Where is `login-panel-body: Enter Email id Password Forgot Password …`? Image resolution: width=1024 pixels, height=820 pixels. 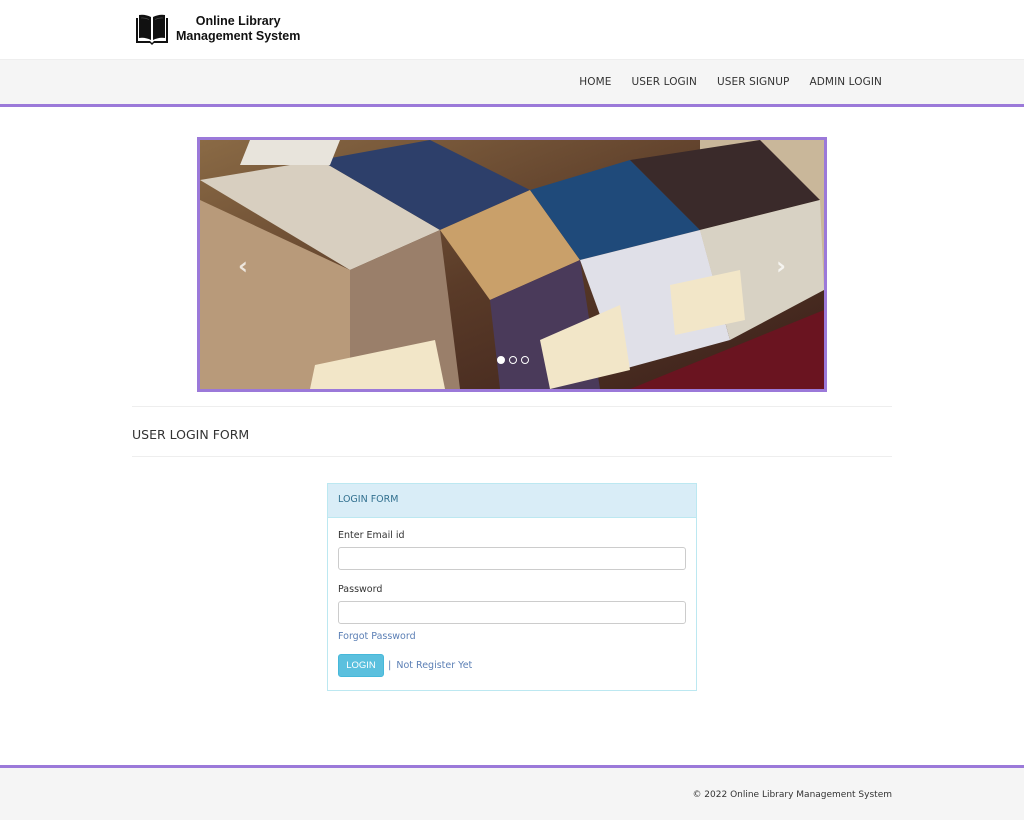 login-panel-body: Enter Email id Password Forgot Password … is located at coordinates (512, 603).